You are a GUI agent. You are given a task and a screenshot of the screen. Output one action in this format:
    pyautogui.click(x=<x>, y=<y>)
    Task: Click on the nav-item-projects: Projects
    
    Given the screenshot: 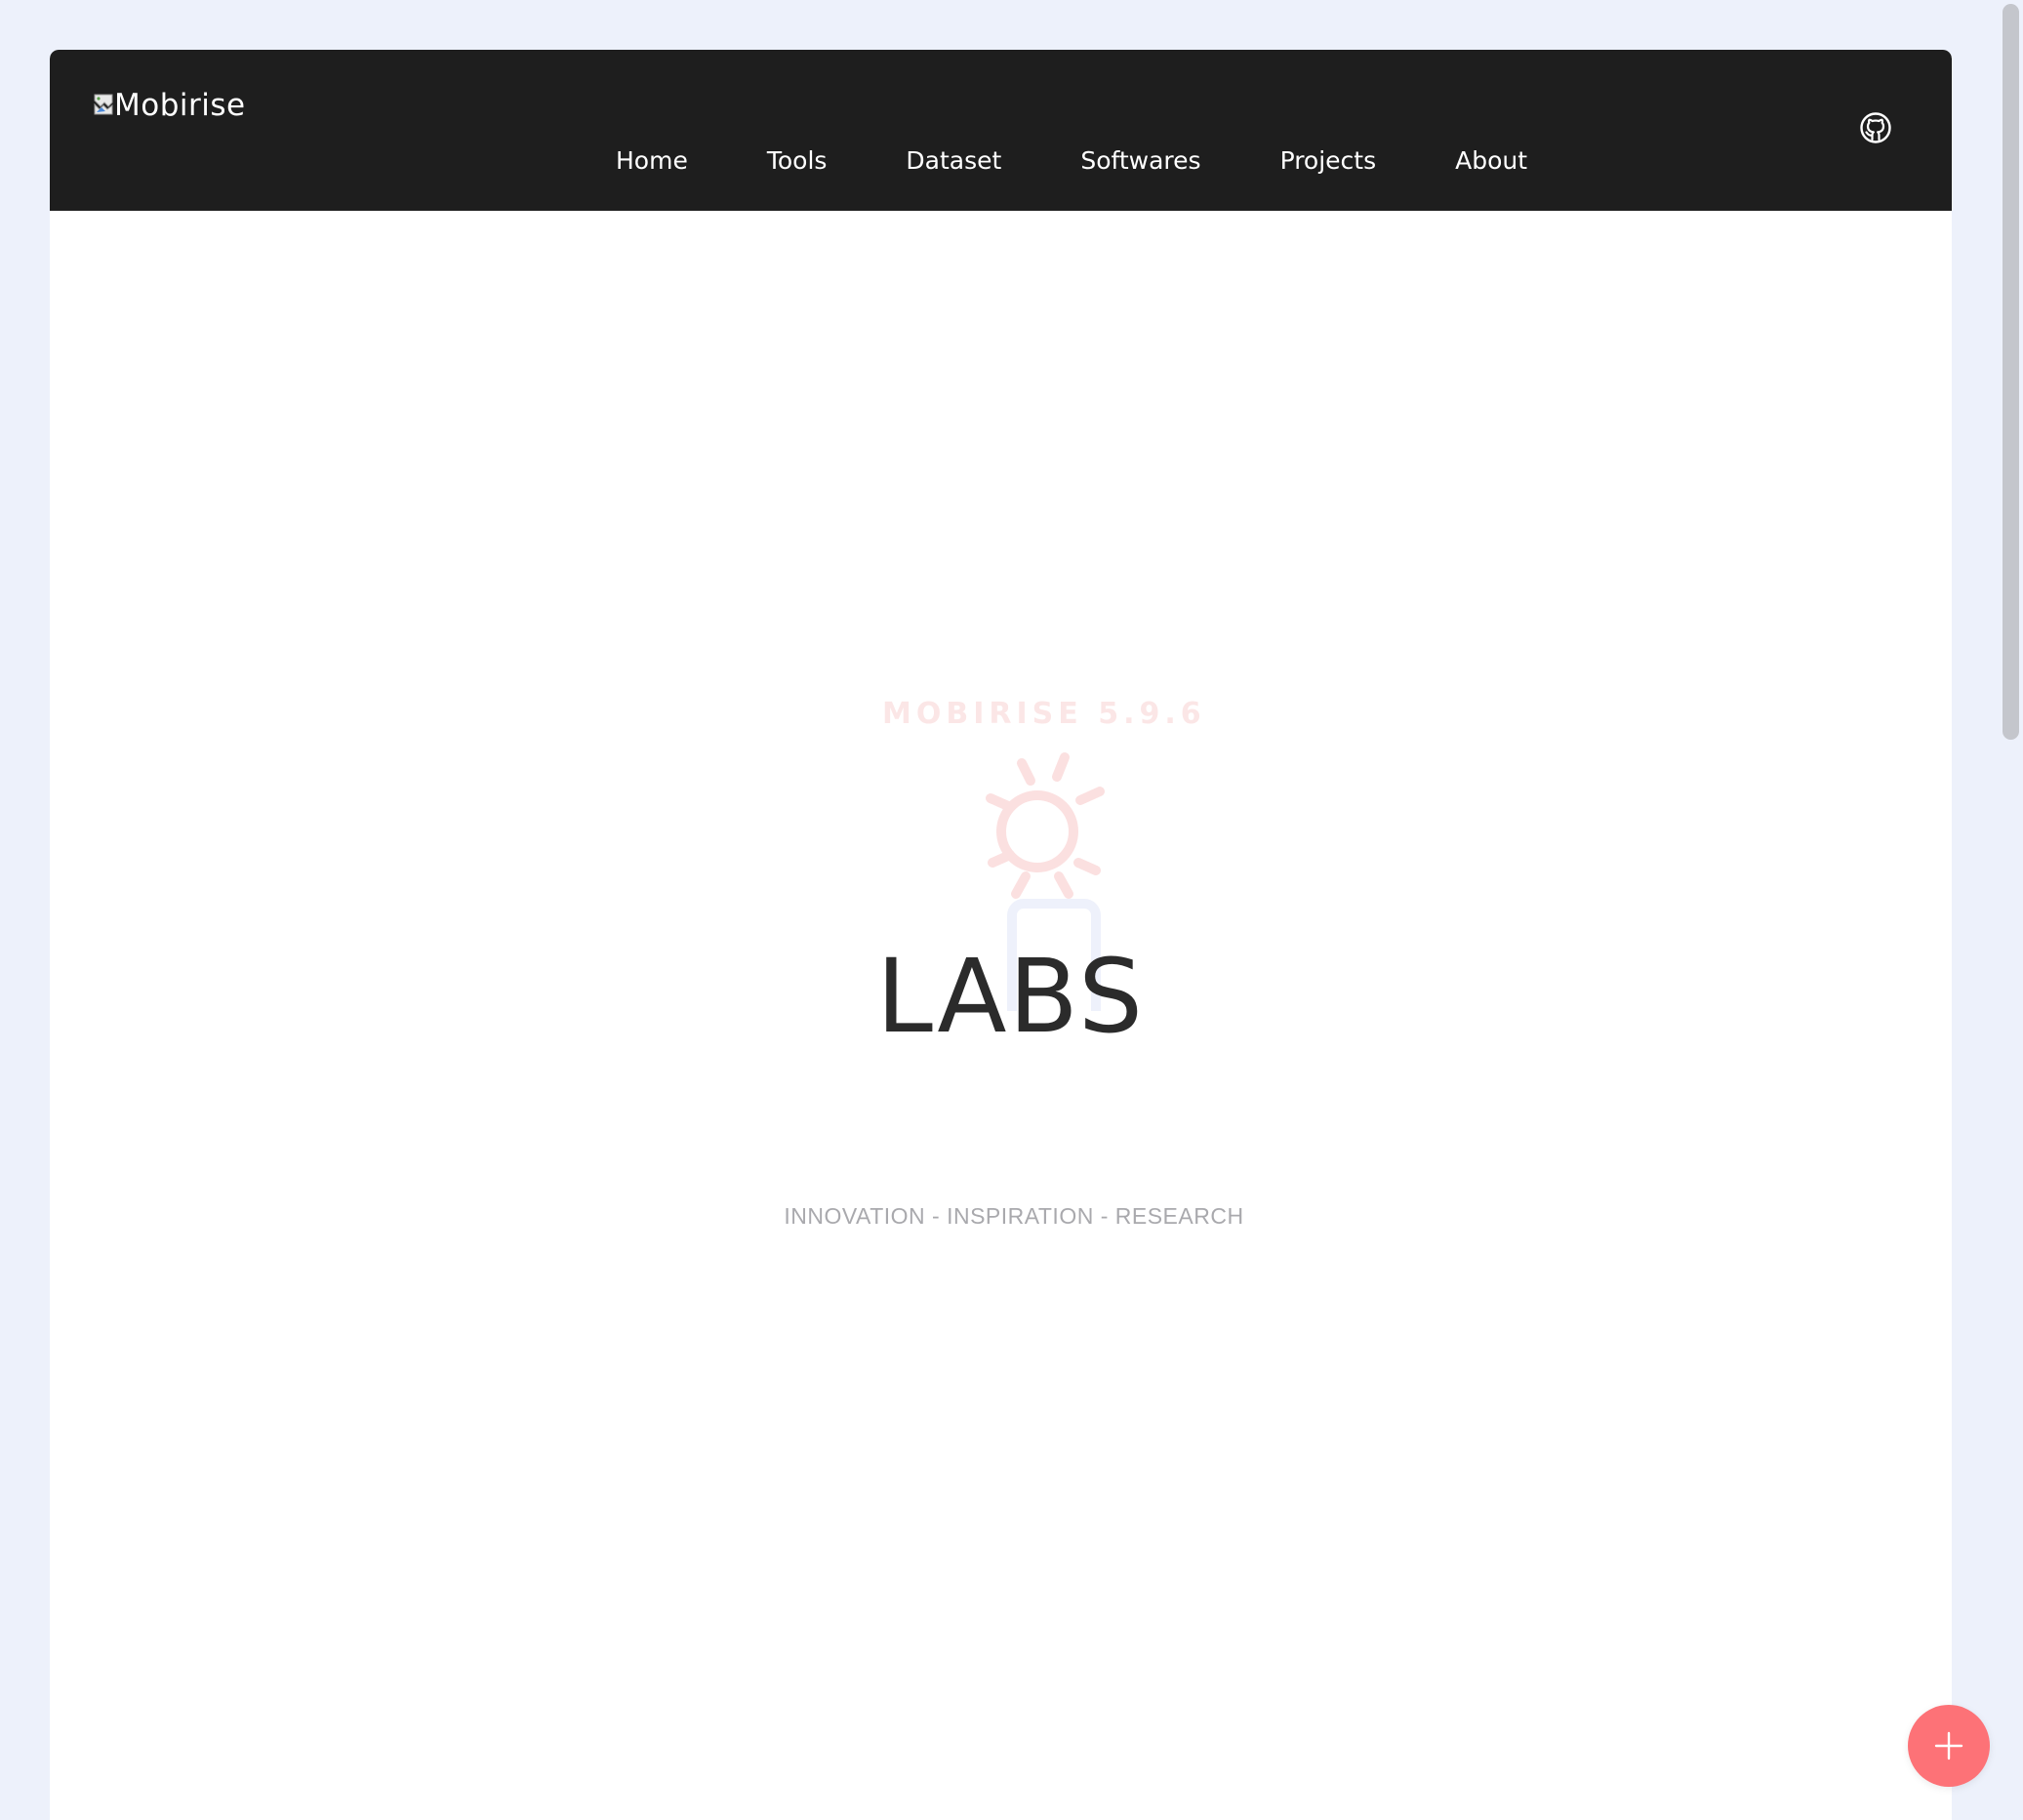 What is the action you would take?
    pyautogui.click(x=1328, y=161)
    